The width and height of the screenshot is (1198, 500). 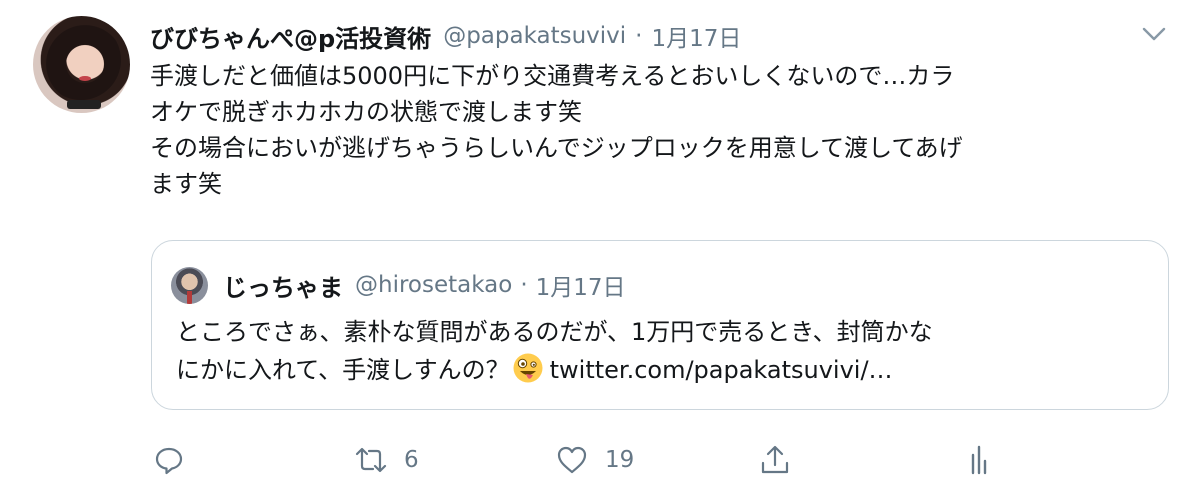 I want to click on author-handle: @papakatsuvivi, so click(x=534, y=36).